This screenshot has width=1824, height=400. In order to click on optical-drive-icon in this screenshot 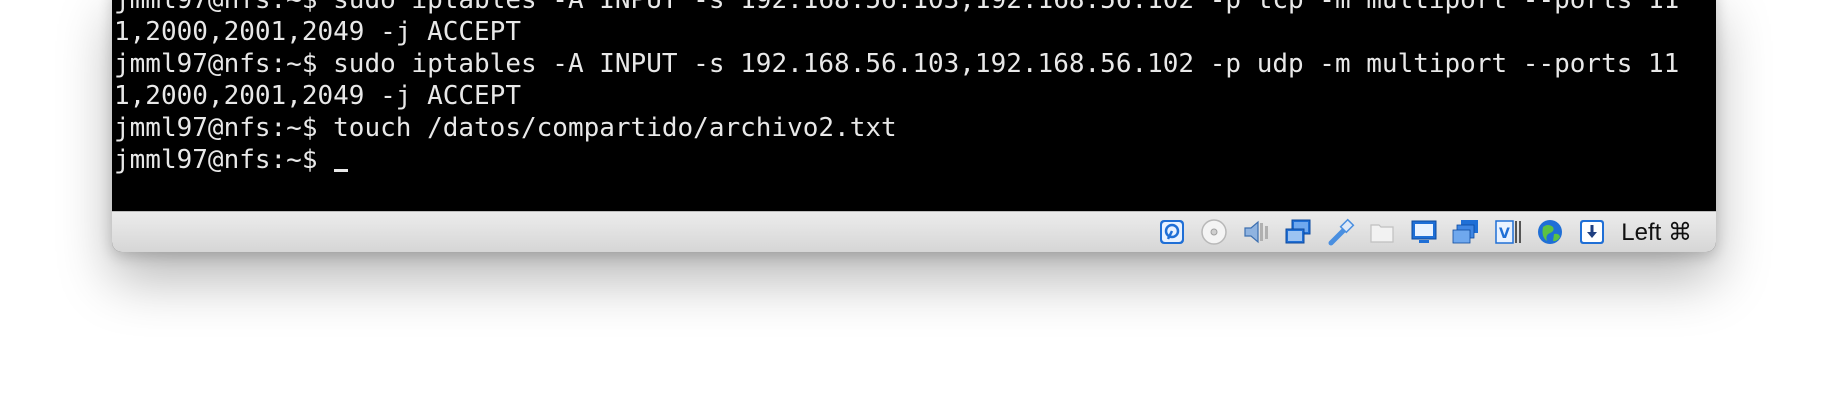, I will do `click(1214, 232)`.